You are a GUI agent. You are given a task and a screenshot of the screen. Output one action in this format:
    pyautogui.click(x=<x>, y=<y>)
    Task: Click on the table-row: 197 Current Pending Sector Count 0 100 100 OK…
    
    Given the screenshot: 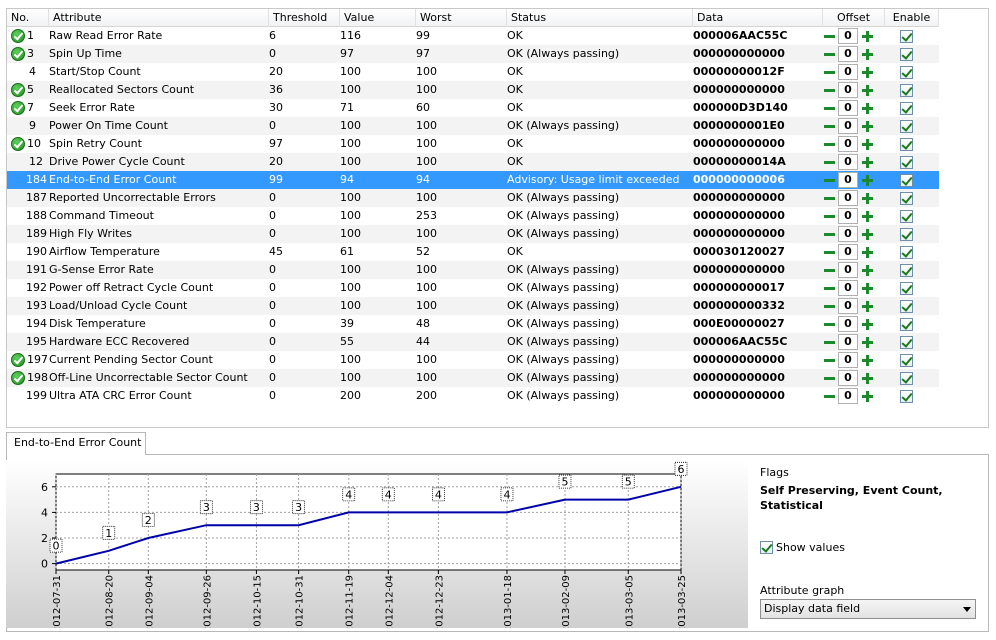 What is the action you would take?
    pyautogui.click(x=473, y=360)
    